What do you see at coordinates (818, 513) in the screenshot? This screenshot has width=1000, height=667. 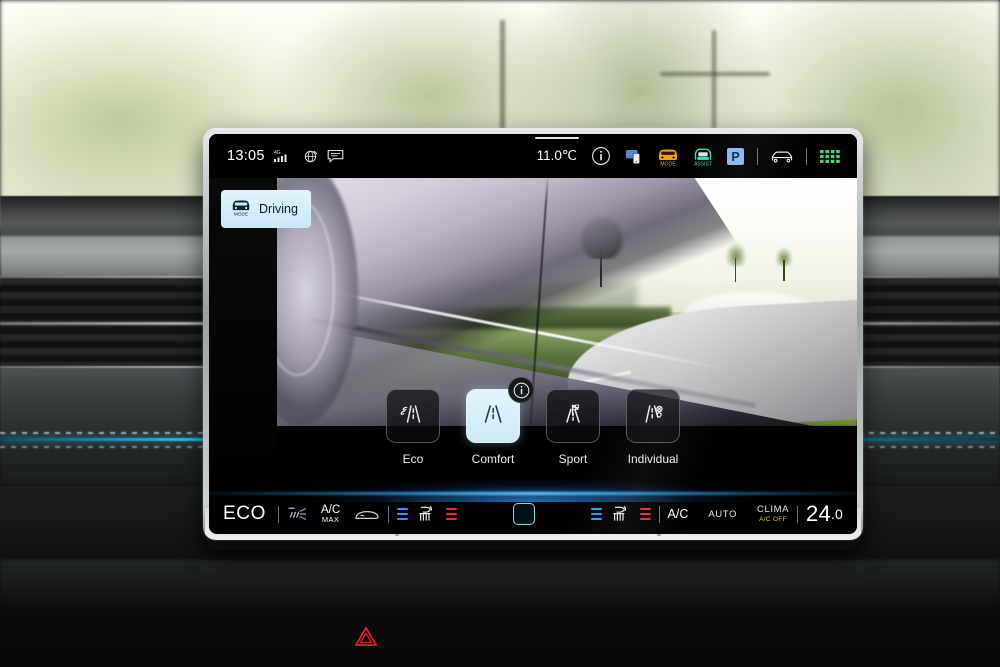 I see `temperature-integer: 24` at bounding box center [818, 513].